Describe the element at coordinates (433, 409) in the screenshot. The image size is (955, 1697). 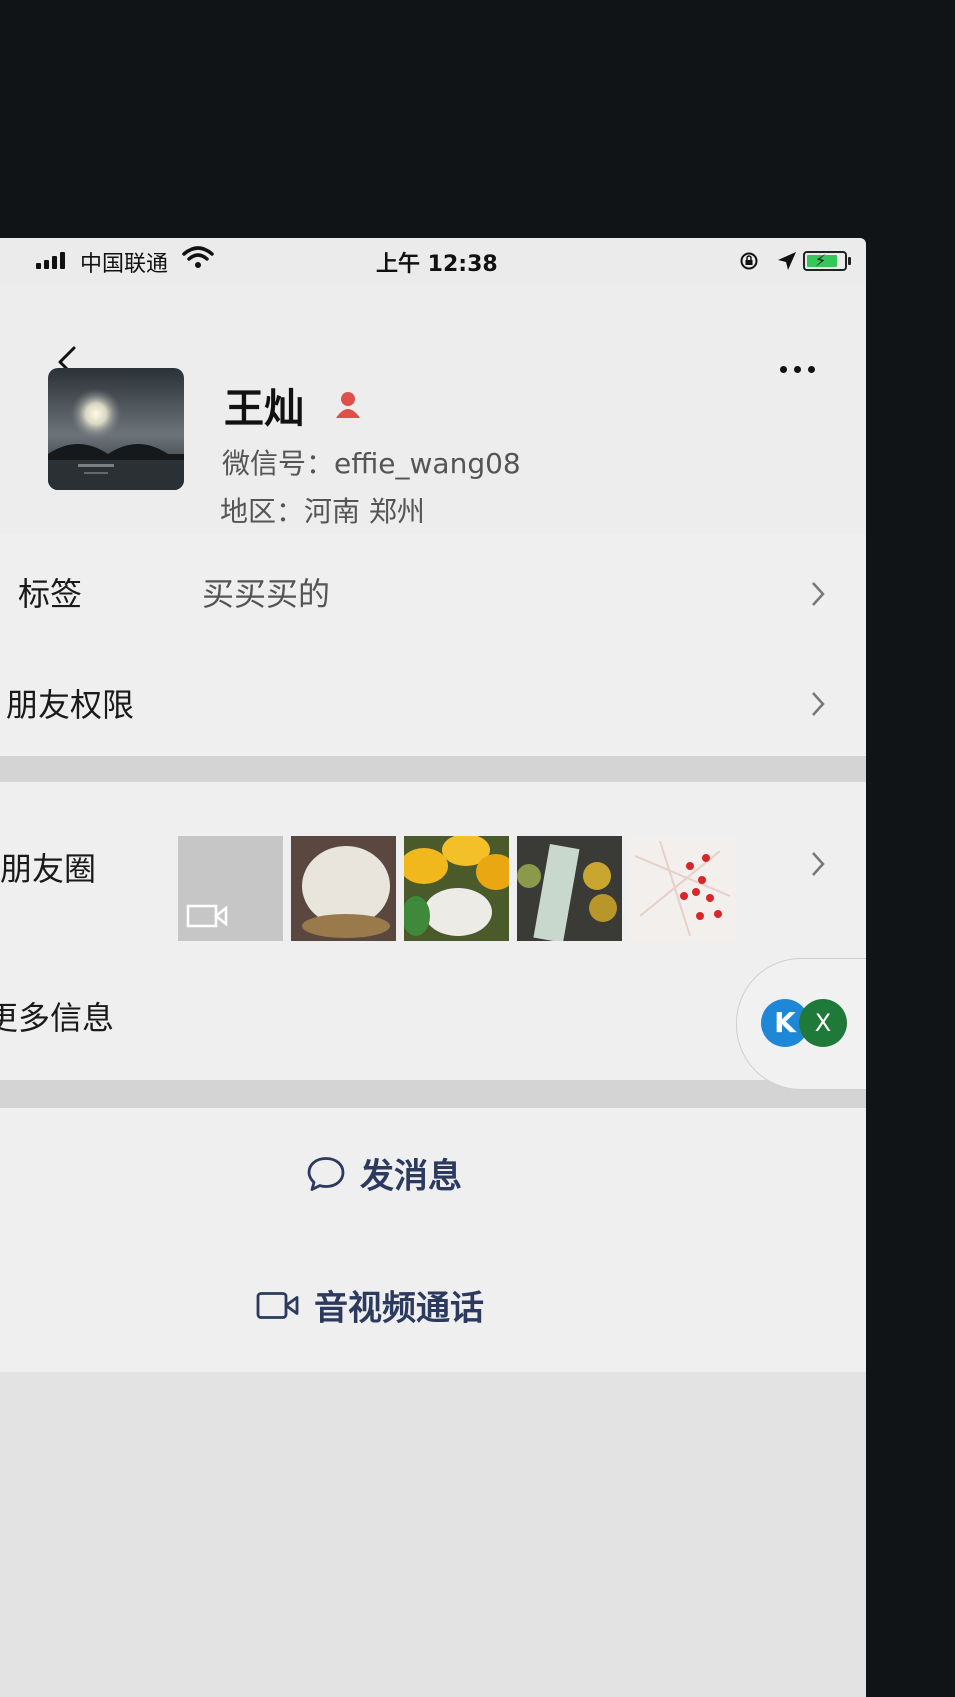
I see `profile-header: 王灿 微信号：effie_wang08 地区：河南 郑州` at that location.